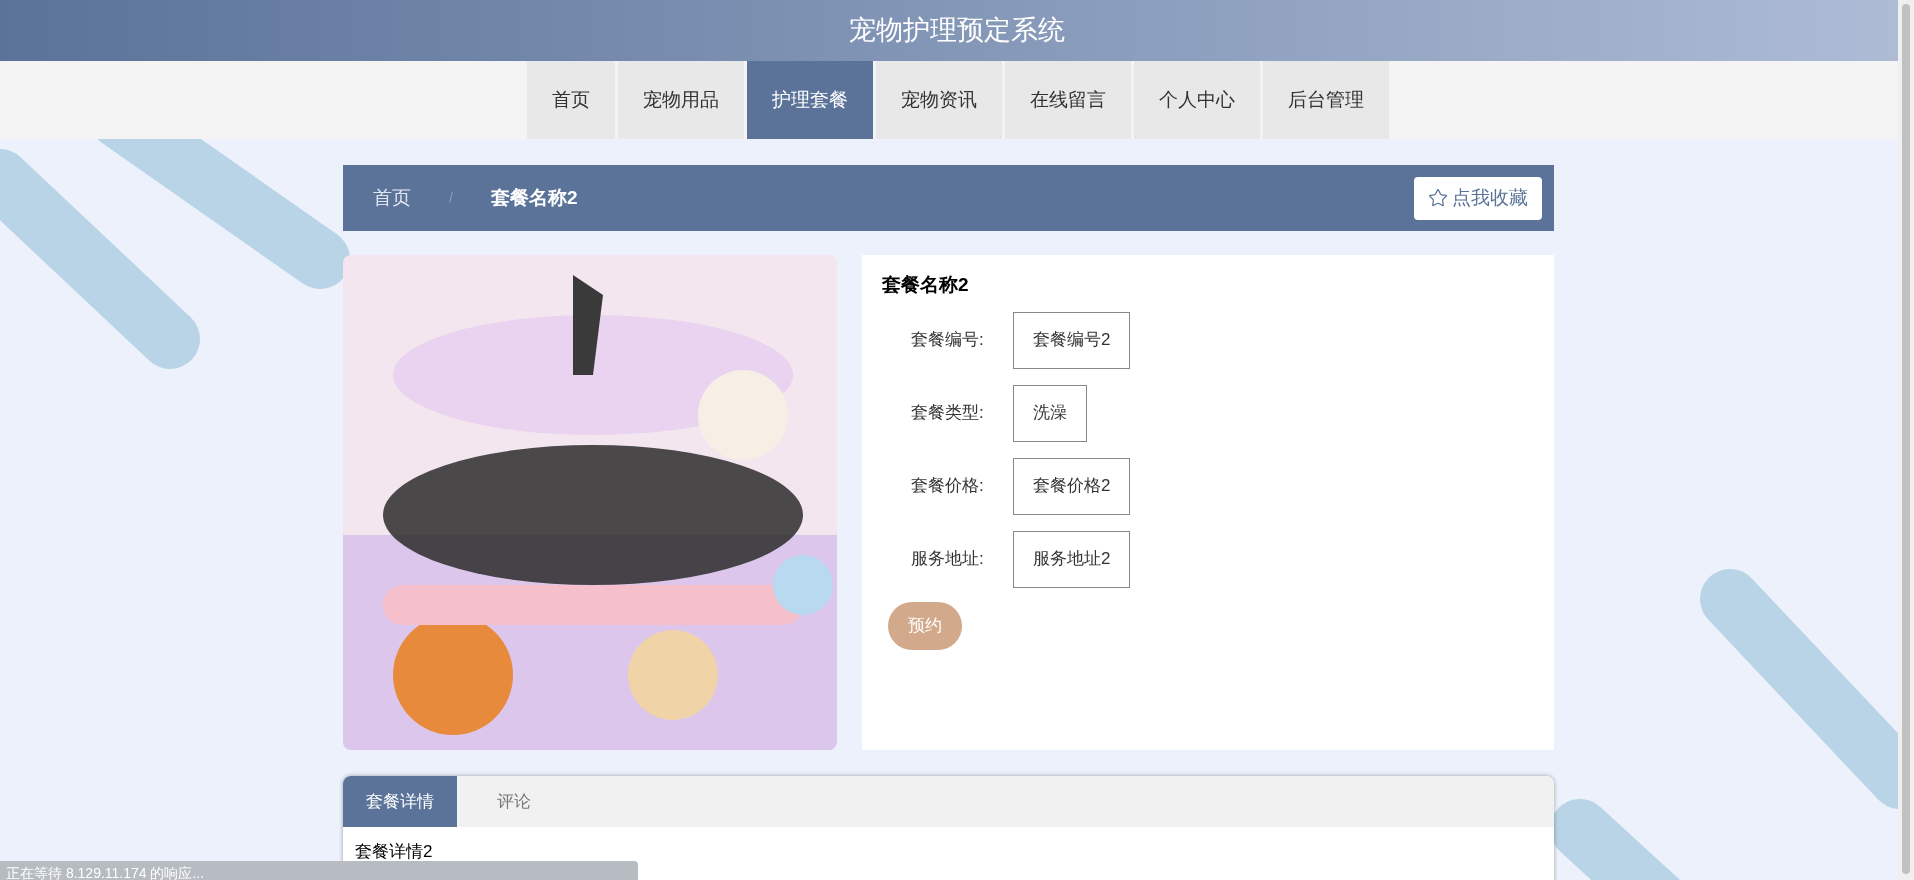  Describe the element at coordinates (1196, 100) in the screenshot. I see `nav-tab: 个人中心` at that location.